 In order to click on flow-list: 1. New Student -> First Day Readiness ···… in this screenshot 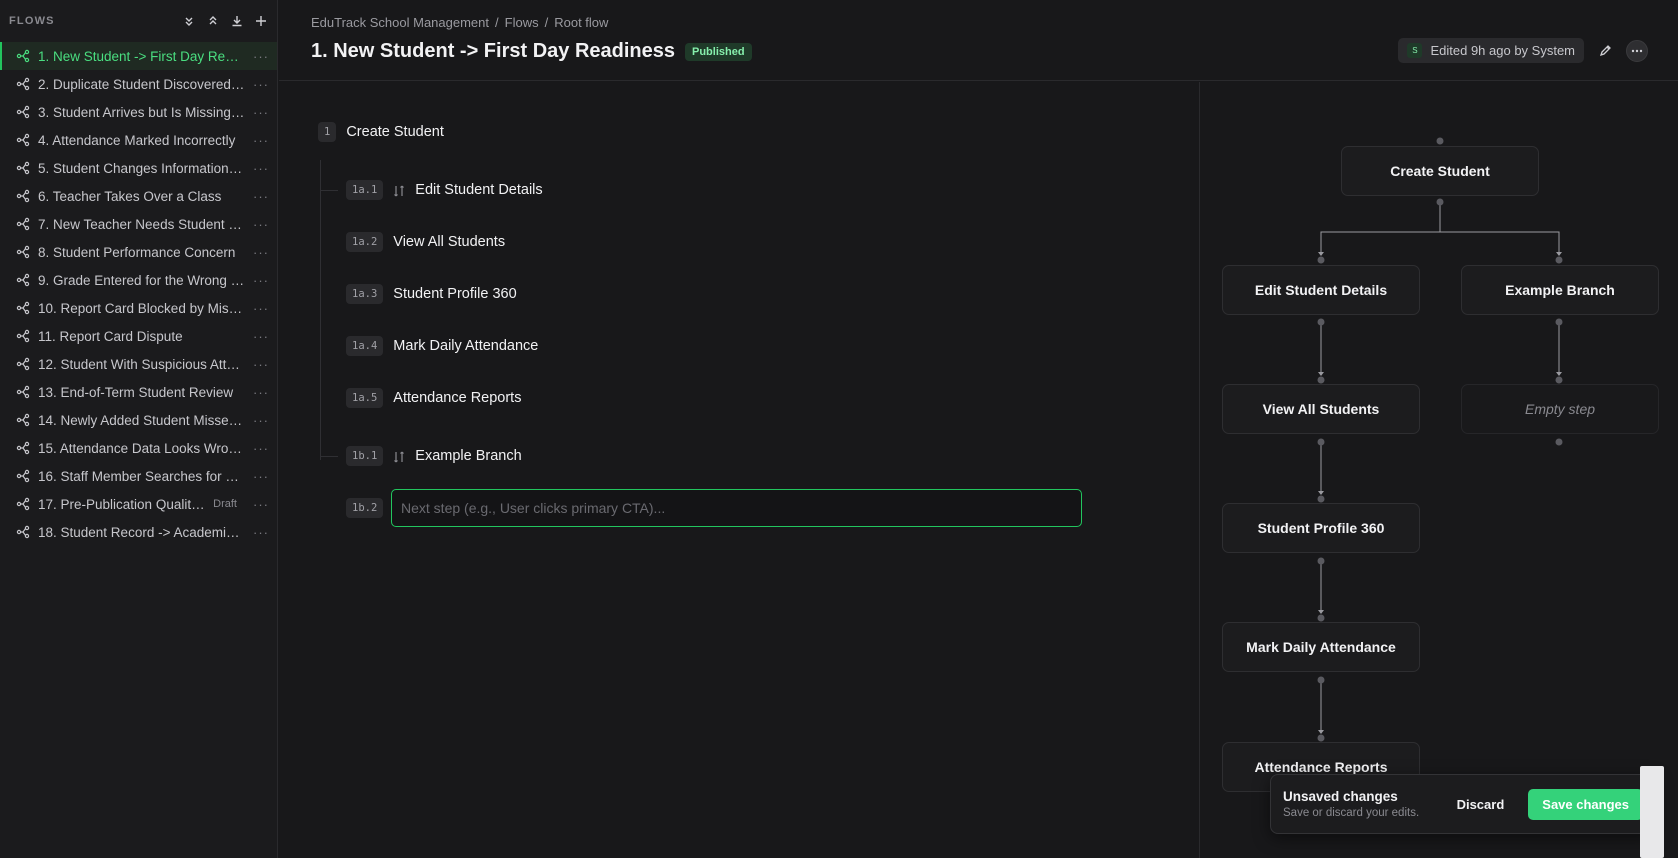, I will do `click(138, 294)`.